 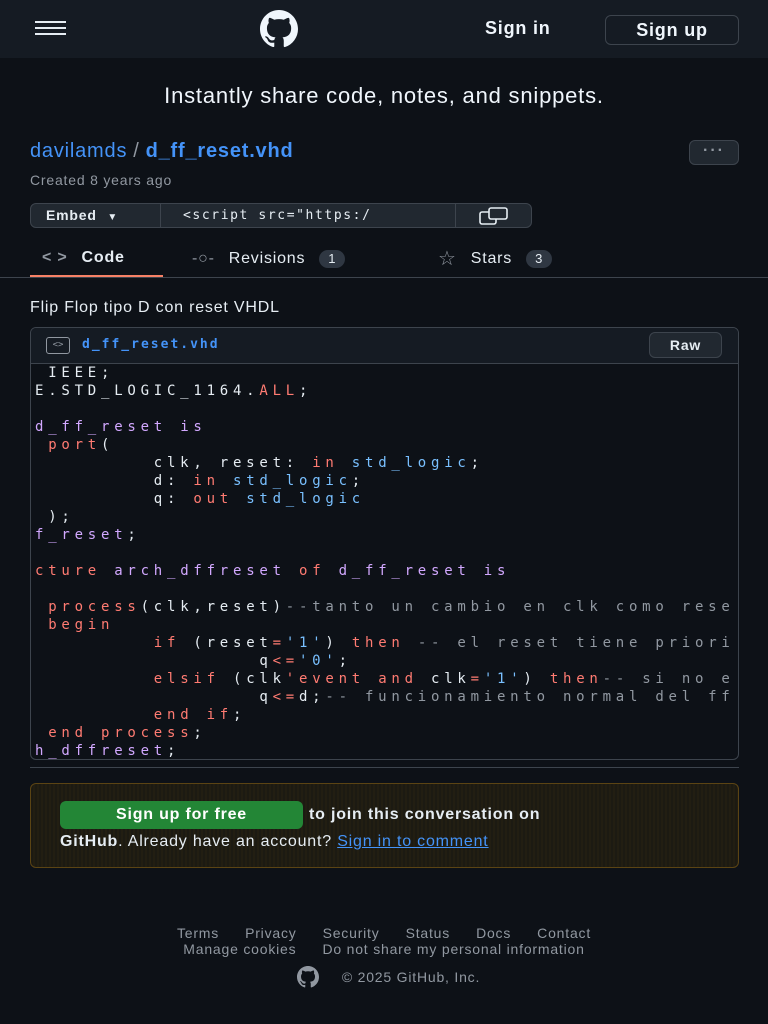 What do you see at coordinates (495, 258) in the screenshot?
I see `tab-stars: ☆ Stars 3` at bounding box center [495, 258].